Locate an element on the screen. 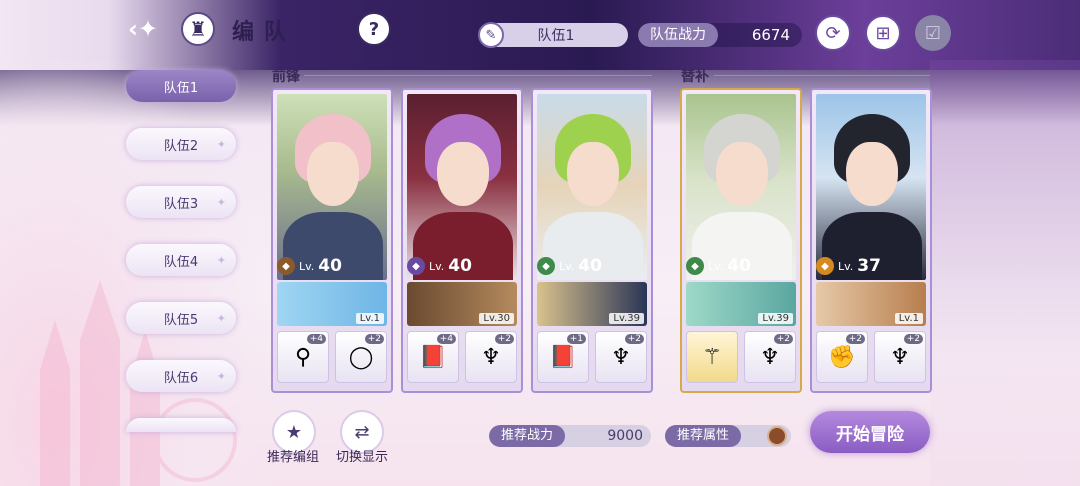  staff-icon: ⚲ is located at coordinates (303, 357).